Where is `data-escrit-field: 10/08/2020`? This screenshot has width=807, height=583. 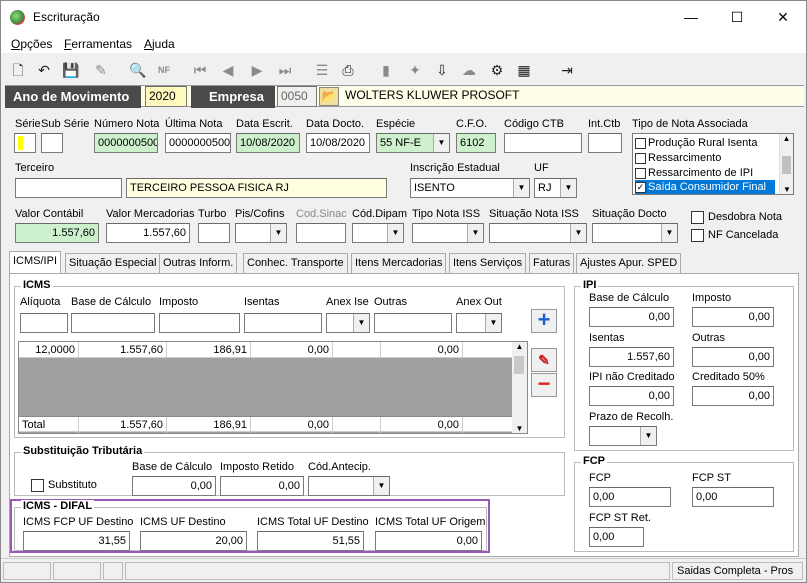
data-escrit-field: 10/08/2020 is located at coordinates (268, 143).